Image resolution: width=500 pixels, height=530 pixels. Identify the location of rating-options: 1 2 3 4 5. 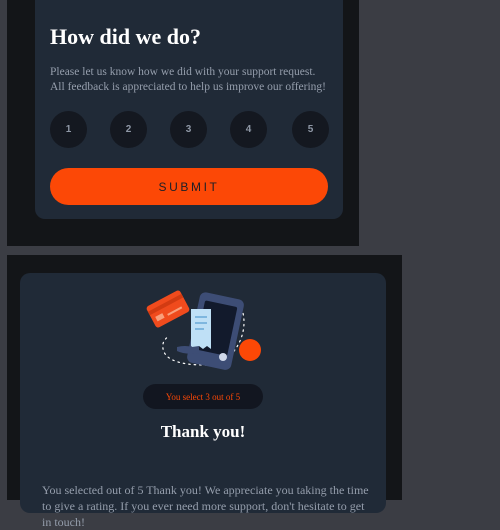
(189, 129).